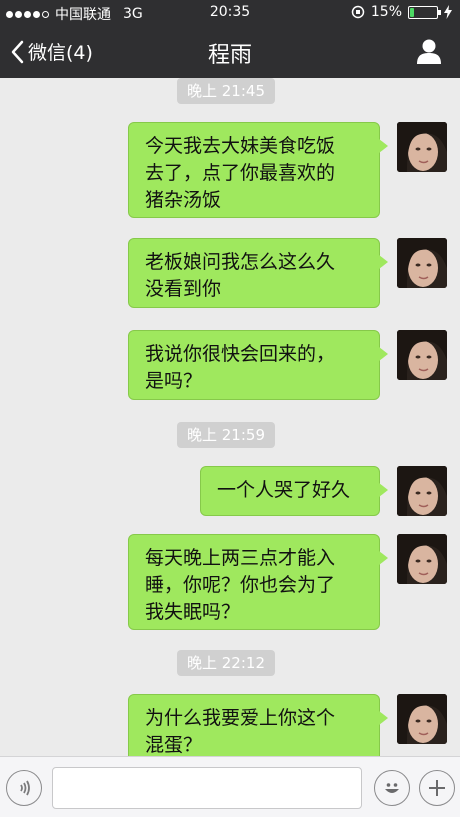 The width and height of the screenshot is (460, 817). I want to click on message-line: 去了，点了你最喜欢的, so click(240, 173).